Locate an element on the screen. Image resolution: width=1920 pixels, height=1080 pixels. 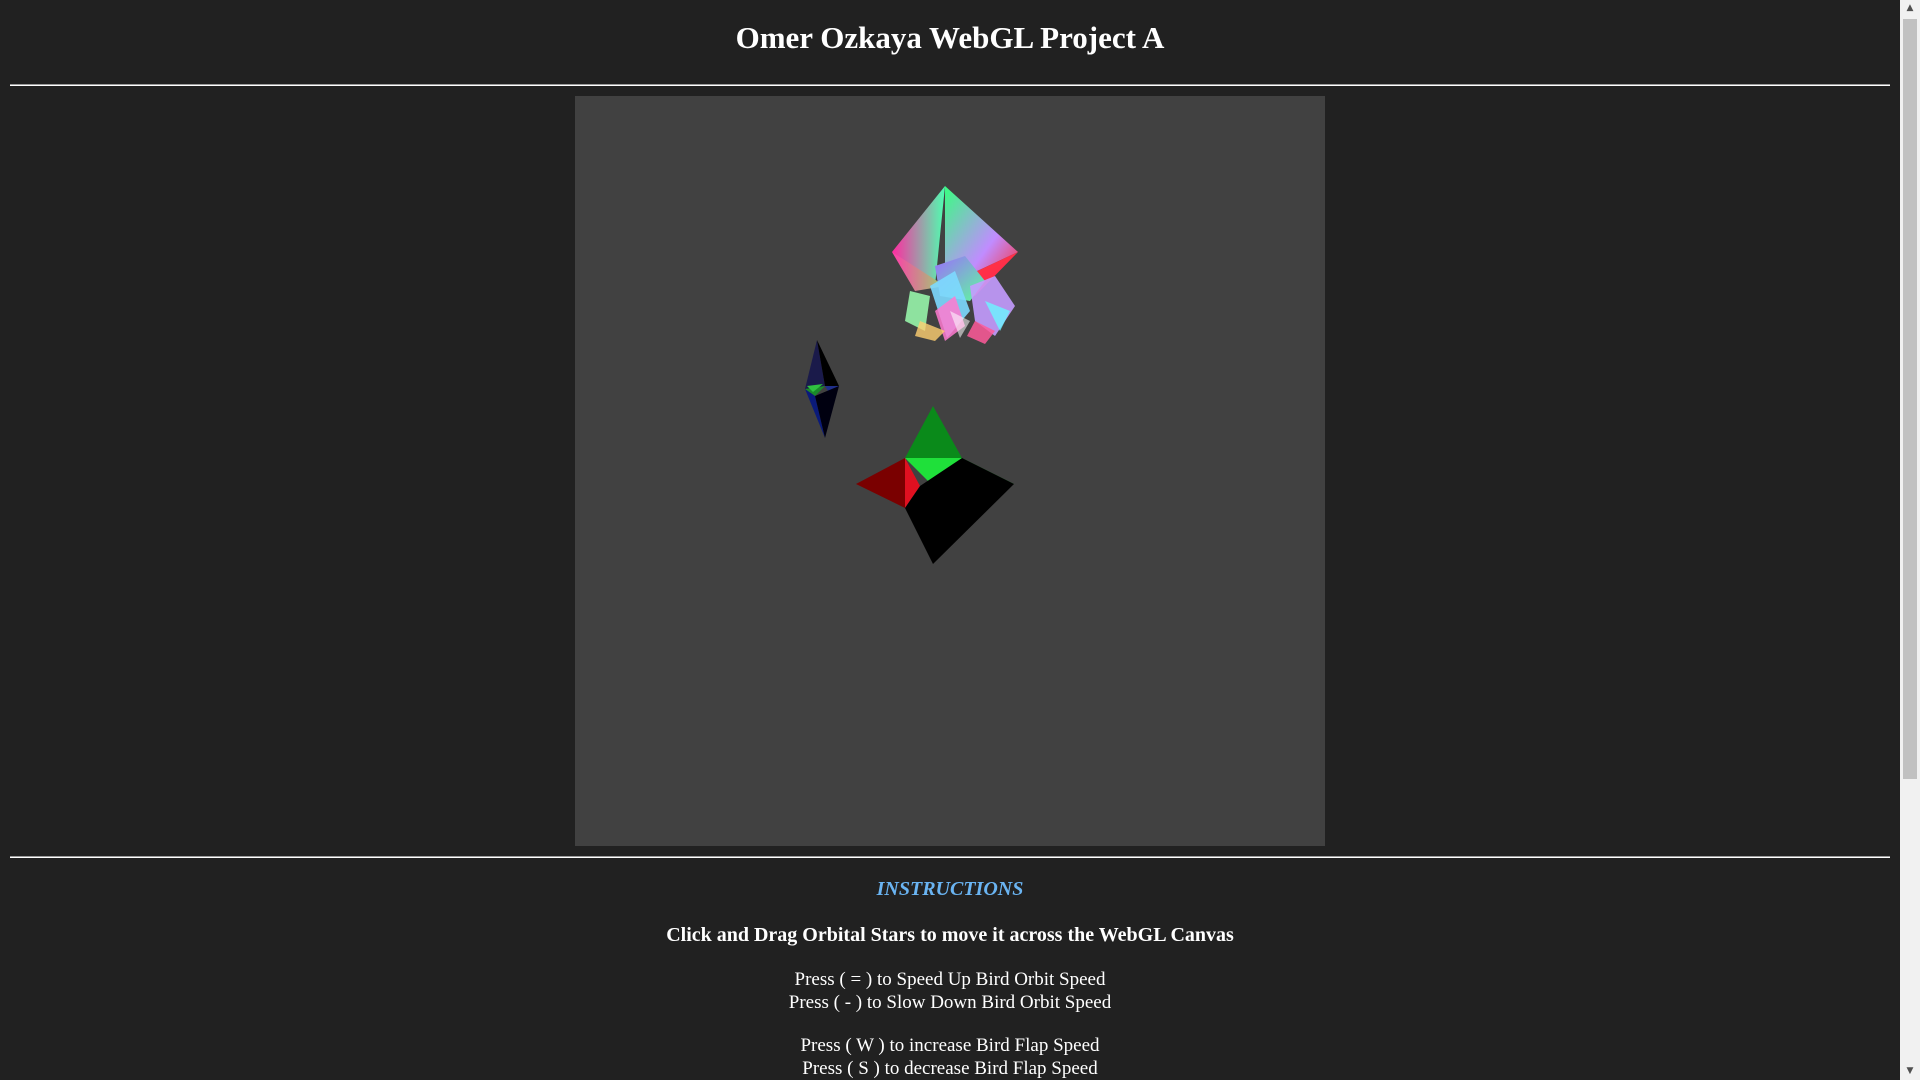
scroll-up-arrow-icon: ▲ is located at coordinates (1910, 8).